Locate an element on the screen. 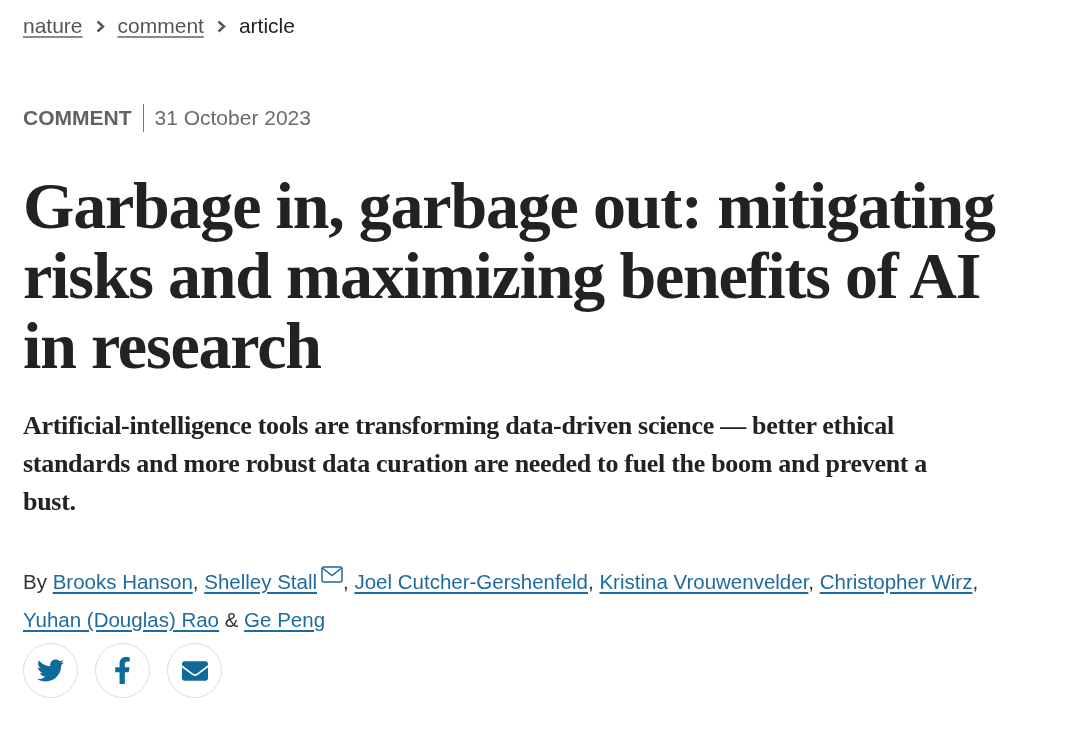  breadcrumb-link: nature is located at coordinates (53, 26).